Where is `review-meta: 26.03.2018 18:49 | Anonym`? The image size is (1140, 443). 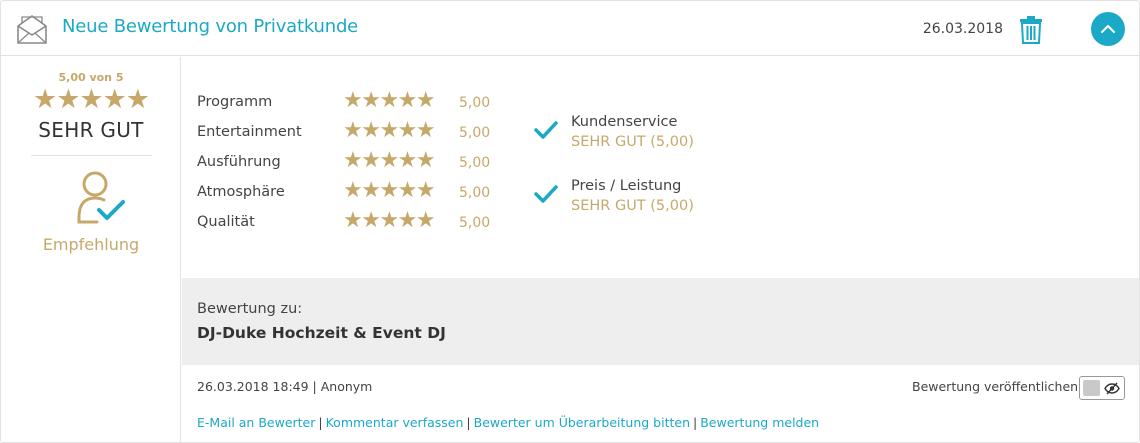 review-meta: 26.03.2018 18:49 | Anonym is located at coordinates (285, 386).